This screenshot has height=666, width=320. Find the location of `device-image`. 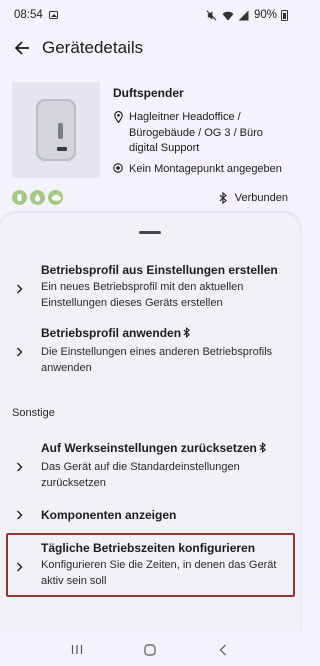

device-image is located at coordinates (56, 130).